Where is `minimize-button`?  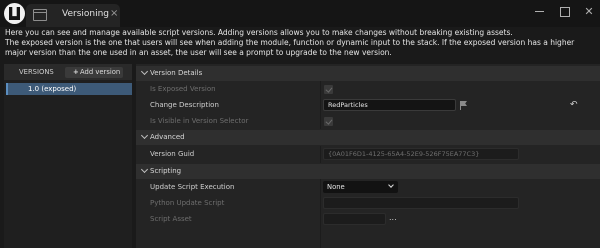
minimize-button is located at coordinates (540, 12).